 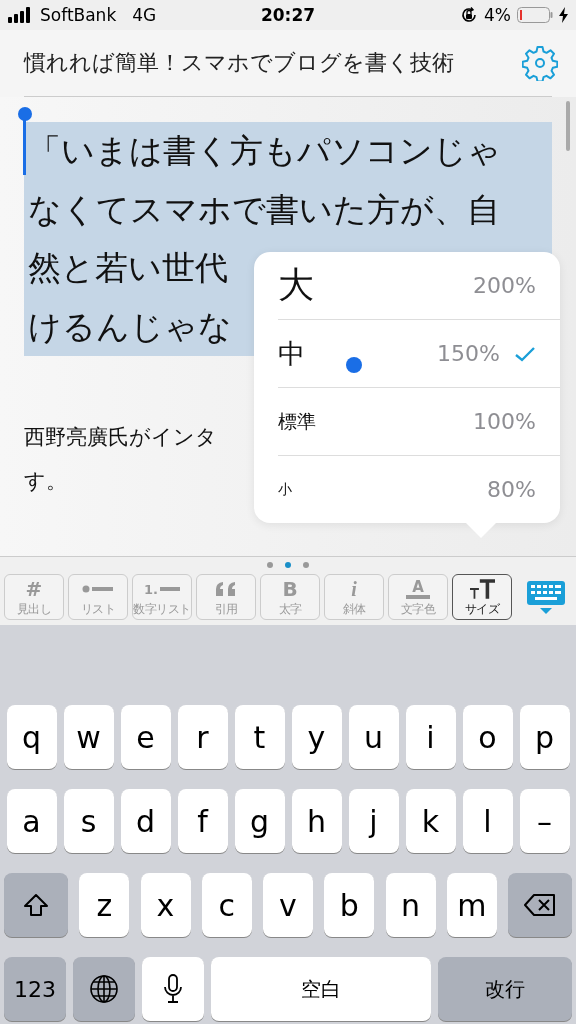 What do you see at coordinates (239, 63) in the screenshot?
I see `post-title: 慣れれば簡単！スマホでブログを書く技術` at bounding box center [239, 63].